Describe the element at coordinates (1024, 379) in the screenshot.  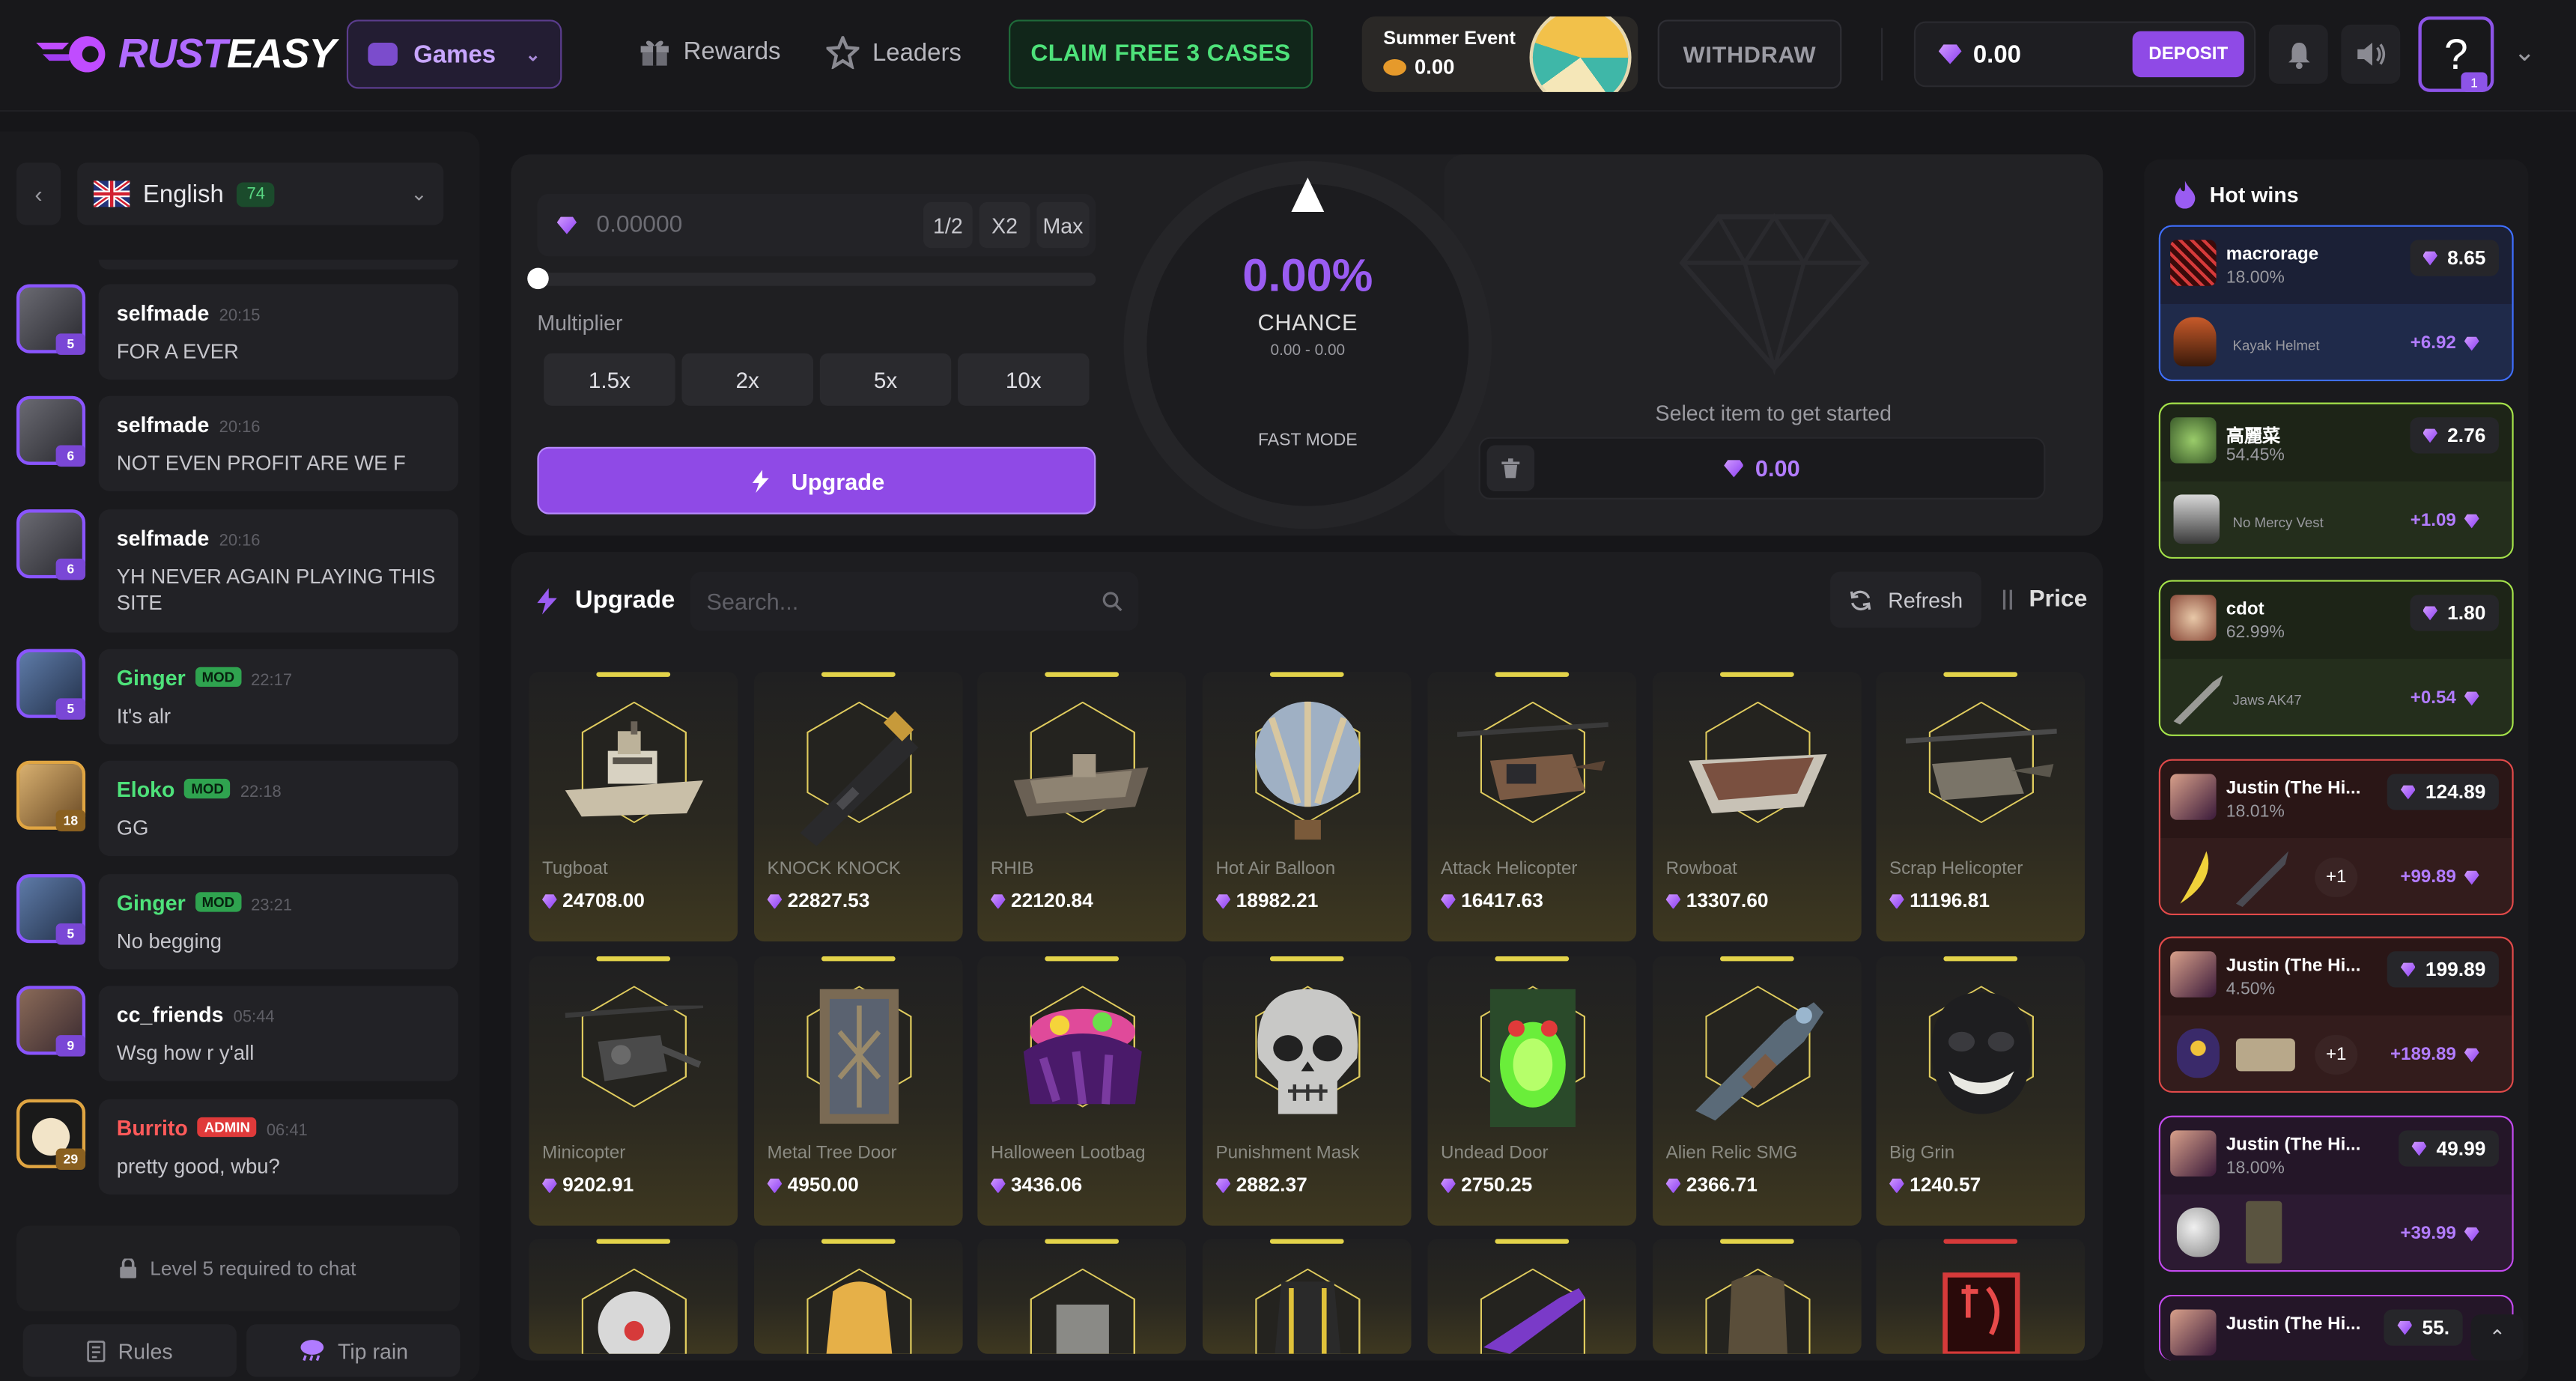
I see `multiplier-10x-button: 10x` at that location.